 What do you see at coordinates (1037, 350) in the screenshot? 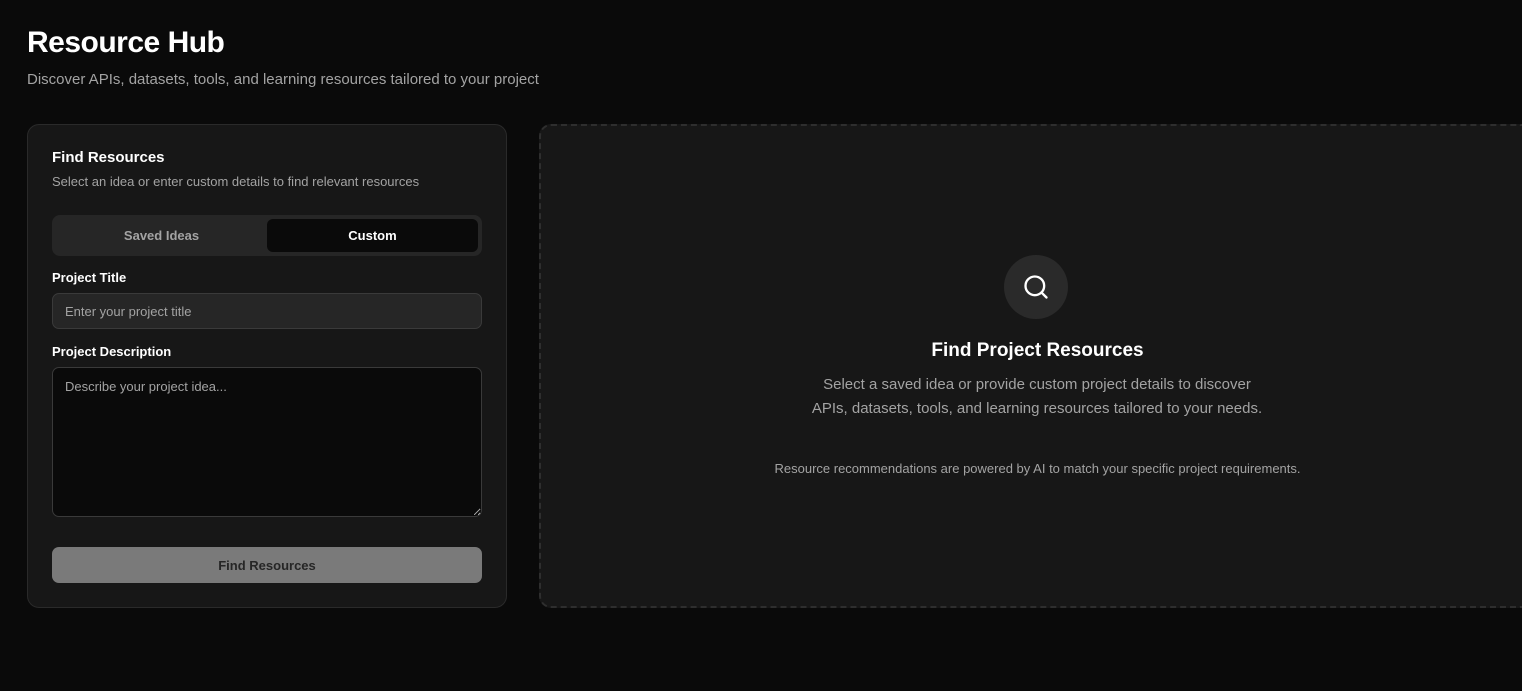
I see `empty-state-title: Find Project Resources` at bounding box center [1037, 350].